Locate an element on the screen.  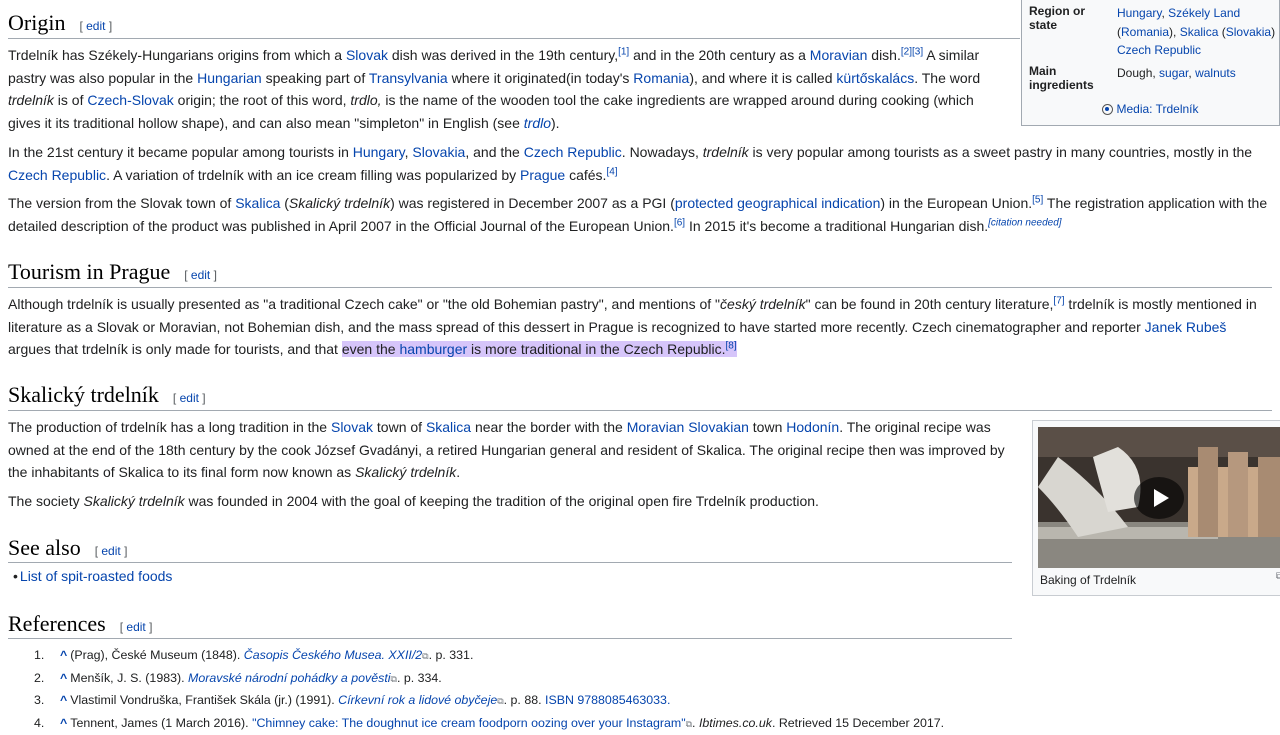
enlarge-icon: ⧉ is located at coordinates (1278, 576).